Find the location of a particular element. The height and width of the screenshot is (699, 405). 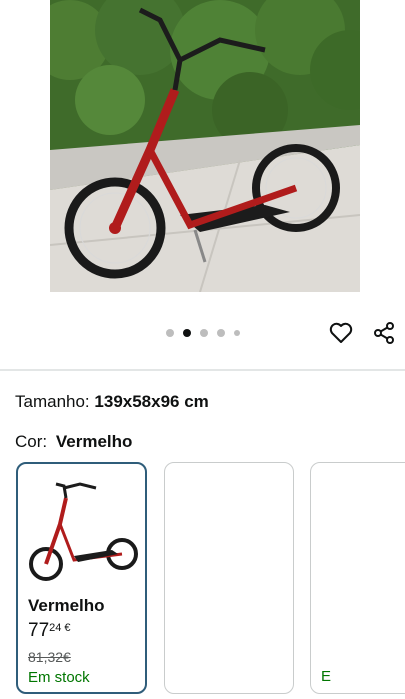

share-icon is located at coordinates (384, 333).